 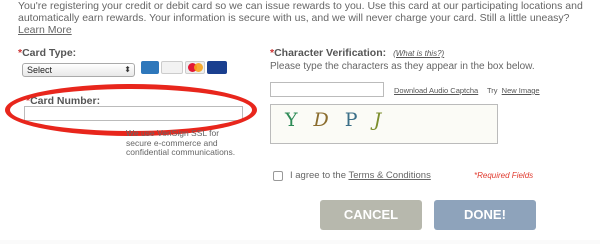 What do you see at coordinates (371, 215) in the screenshot?
I see `cancel-button: CANCEL` at bounding box center [371, 215].